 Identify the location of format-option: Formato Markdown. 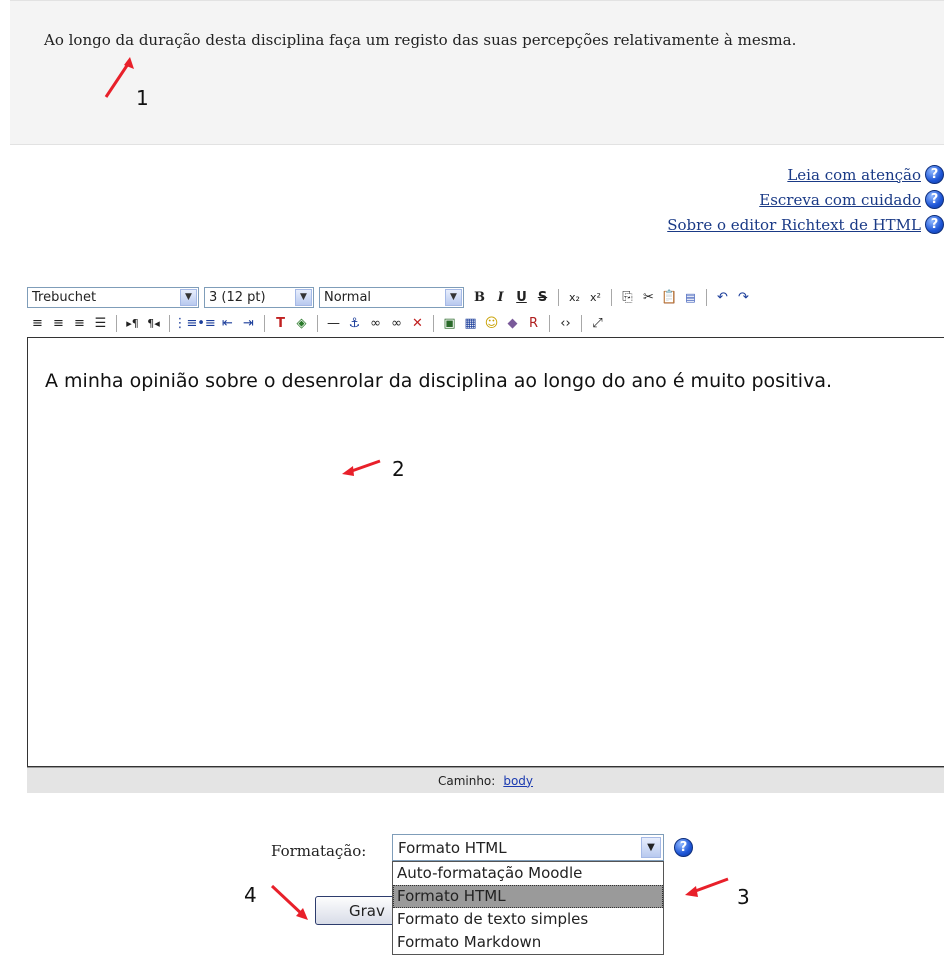
(528, 942).